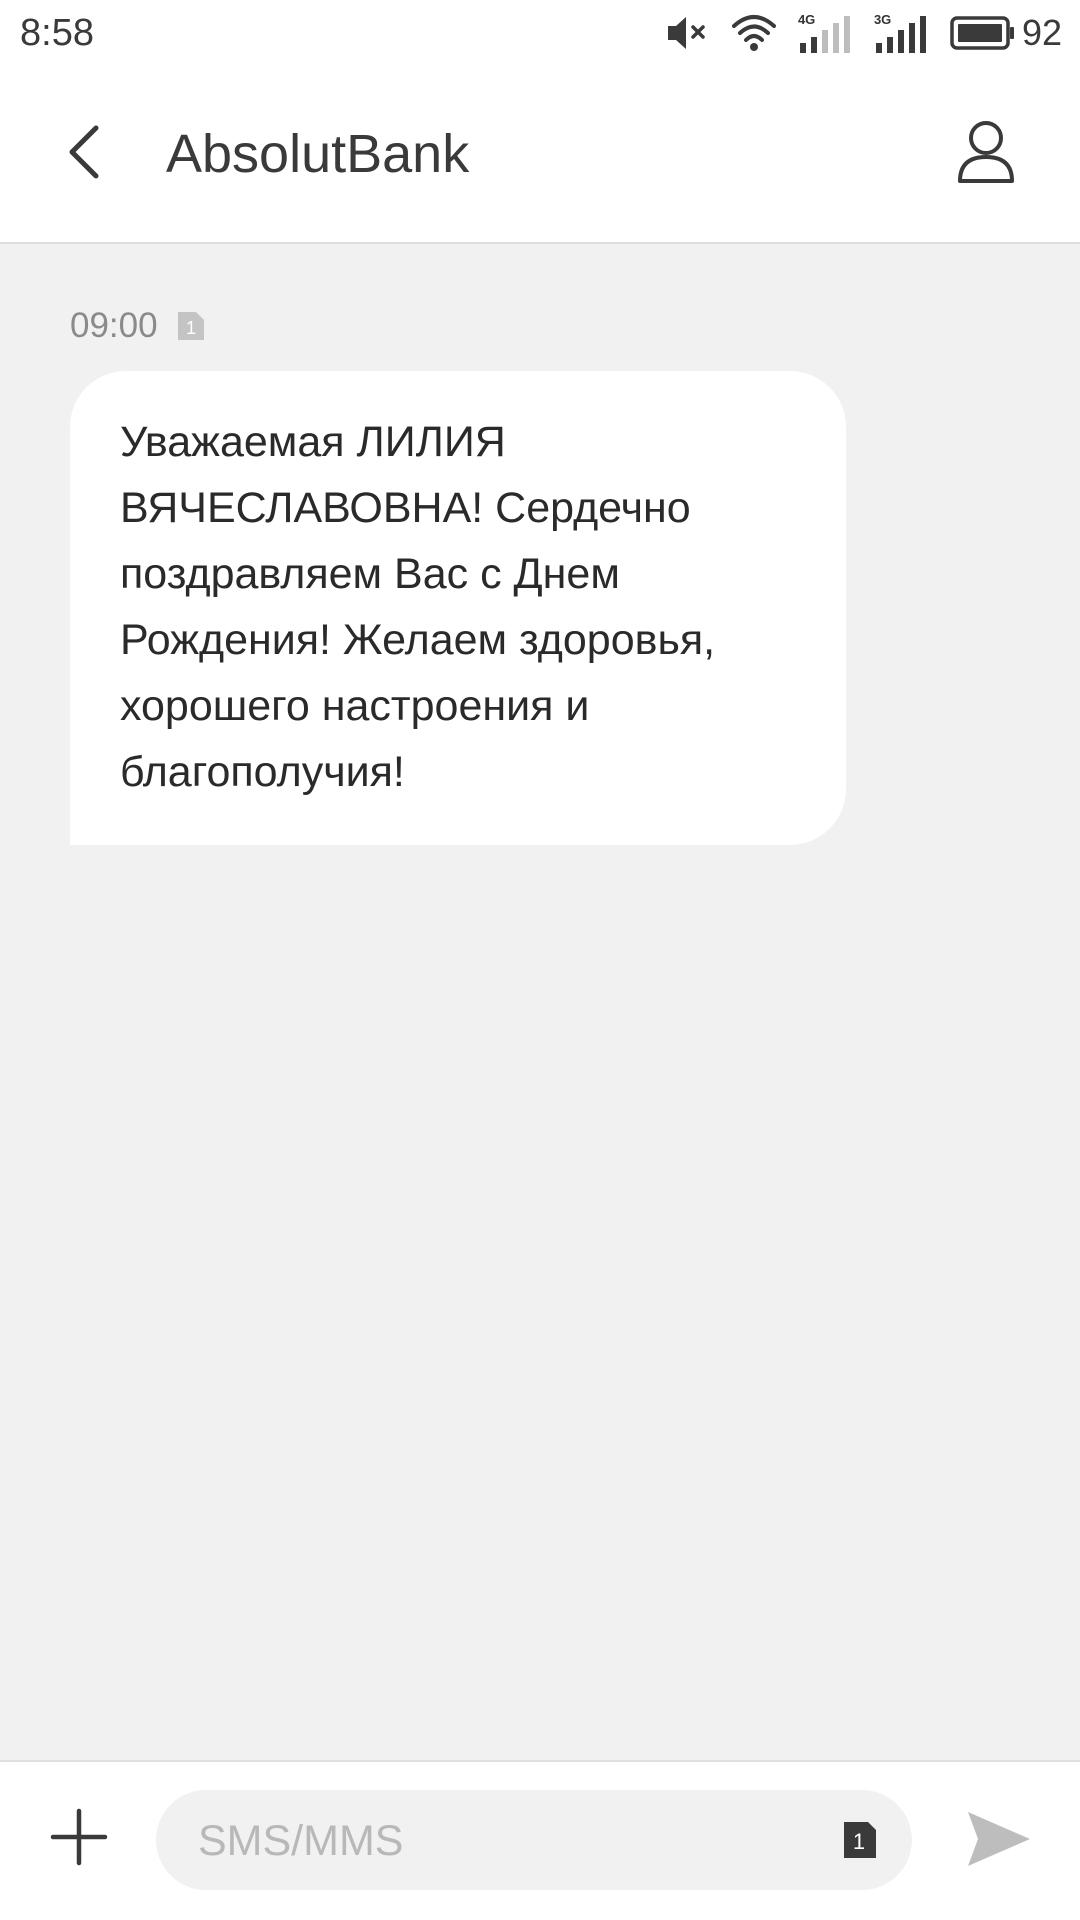 The height and width of the screenshot is (1920, 1080). I want to click on contact-name: AbsolutBank, so click(318, 154).